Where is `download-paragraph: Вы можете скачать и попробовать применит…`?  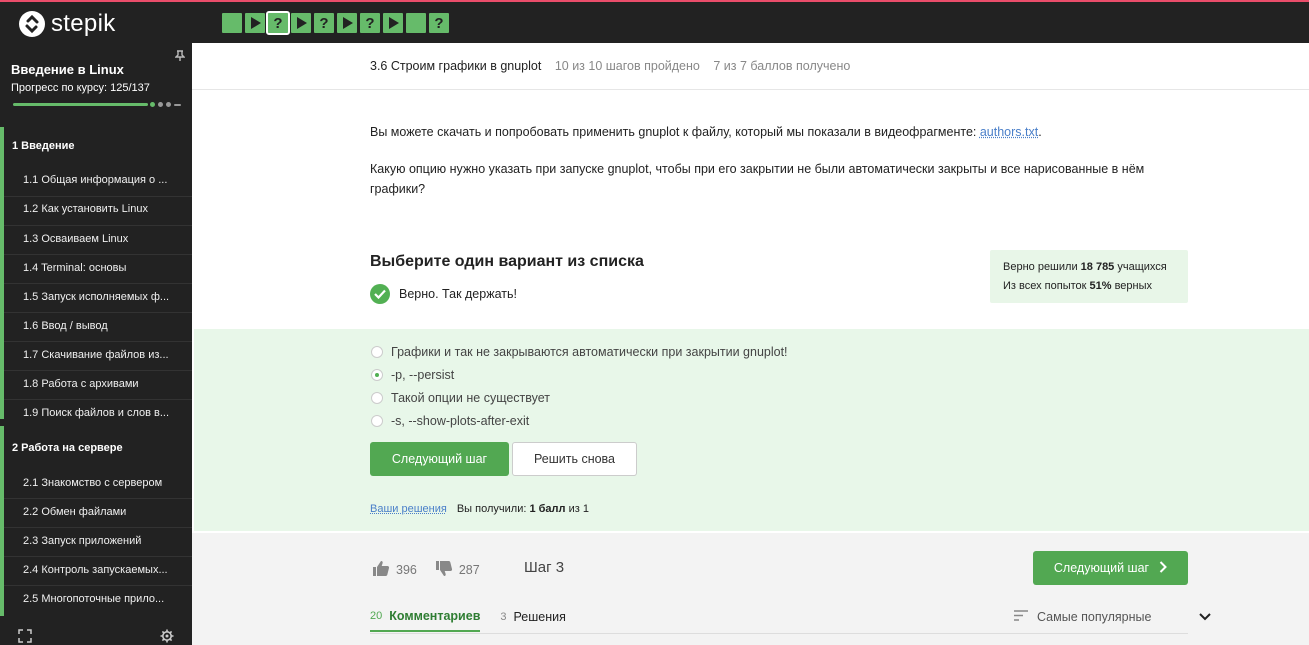
download-paragraph: Вы можете скачать и попробовать применит… is located at coordinates (706, 132).